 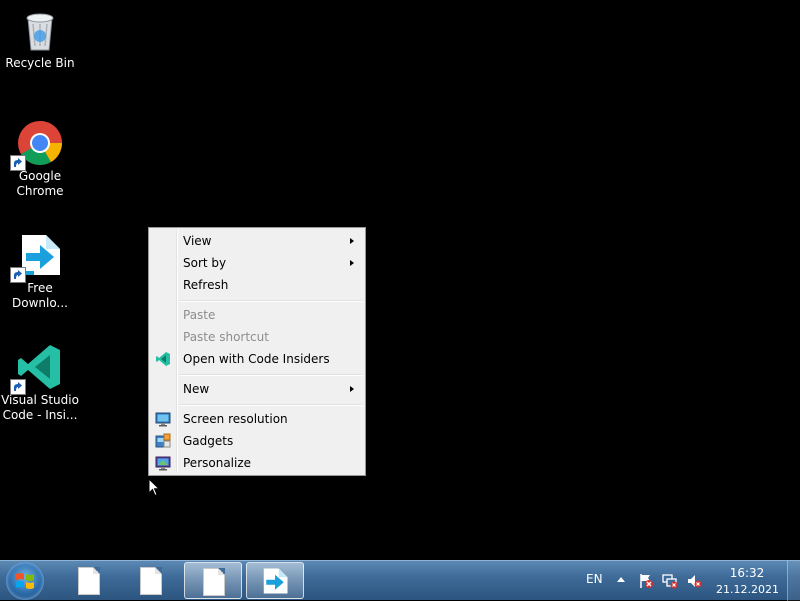 I want to click on desktop-icon-label-line1: Visual Studio, so click(x=40, y=400).